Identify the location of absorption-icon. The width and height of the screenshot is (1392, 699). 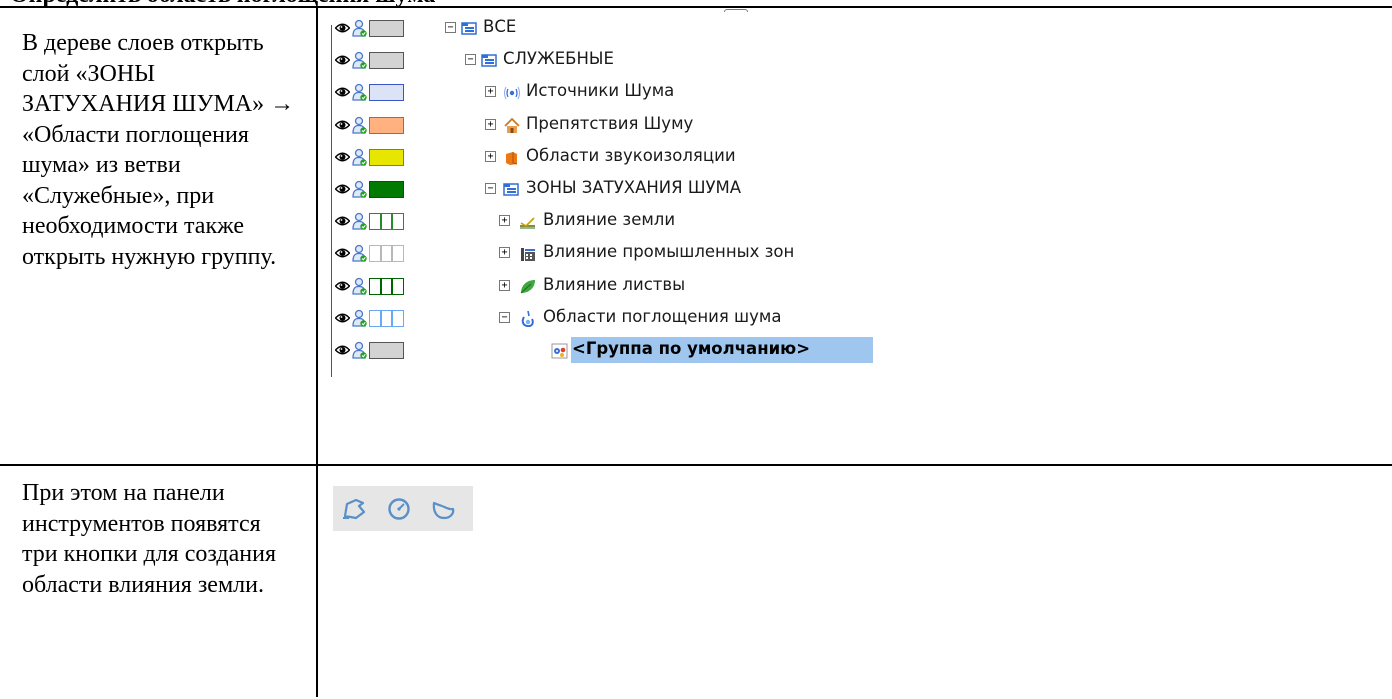
(527, 318).